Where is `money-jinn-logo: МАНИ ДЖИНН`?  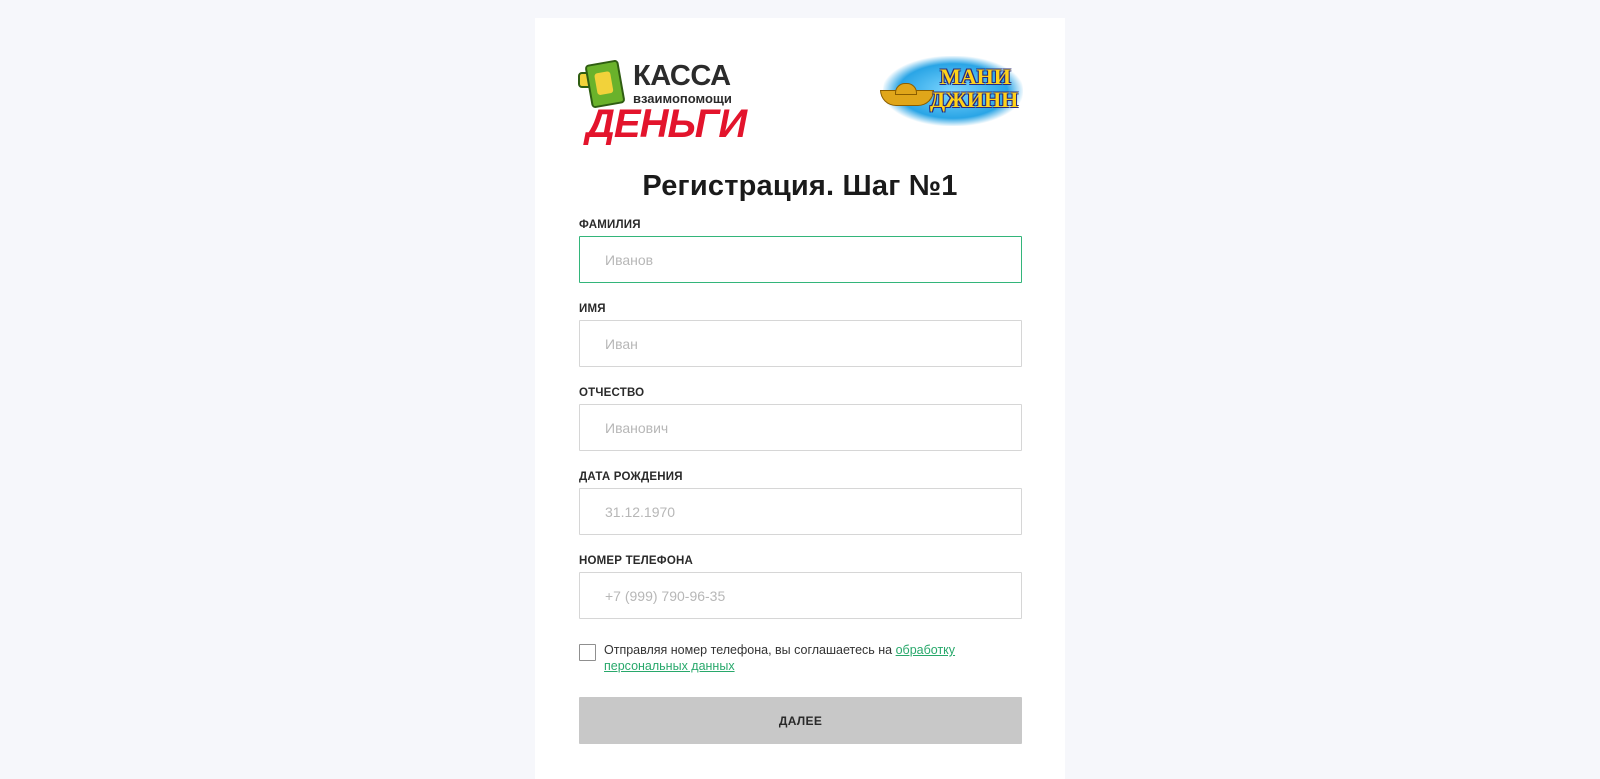 money-jinn-logo: МАНИ ДЖИНН is located at coordinates (953, 92).